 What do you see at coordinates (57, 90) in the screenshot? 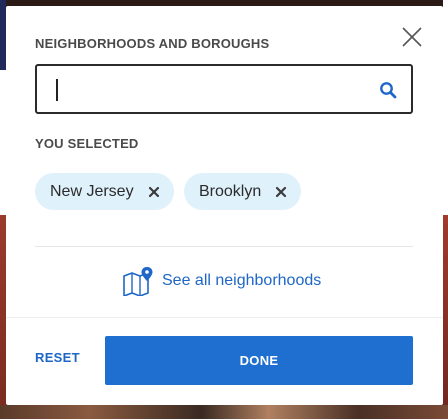
I see `text-caret` at bounding box center [57, 90].